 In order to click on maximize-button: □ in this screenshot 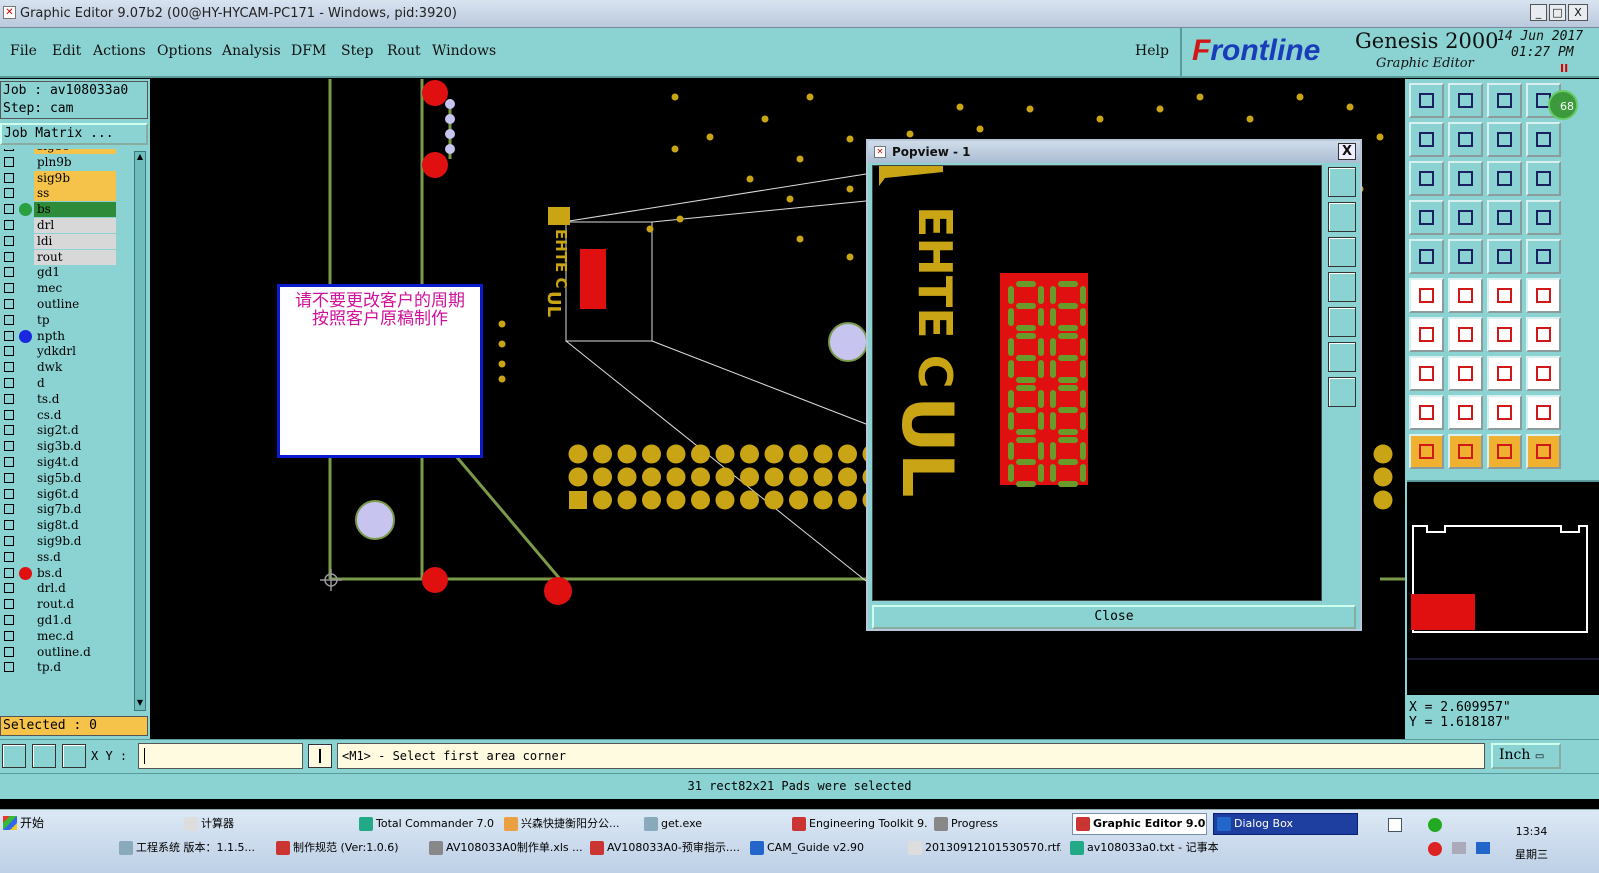, I will do `click(1557, 12)`.